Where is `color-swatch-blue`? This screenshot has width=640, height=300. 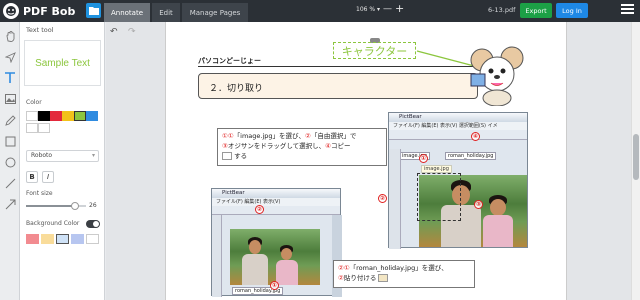
color-swatch-blue is located at coordinates (92, 116).